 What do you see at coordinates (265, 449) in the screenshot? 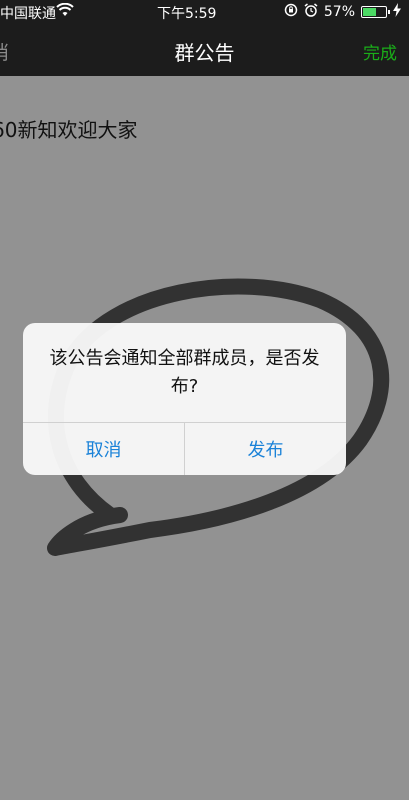
I see `publish-button: 发布` at bounding box center [265, 449].